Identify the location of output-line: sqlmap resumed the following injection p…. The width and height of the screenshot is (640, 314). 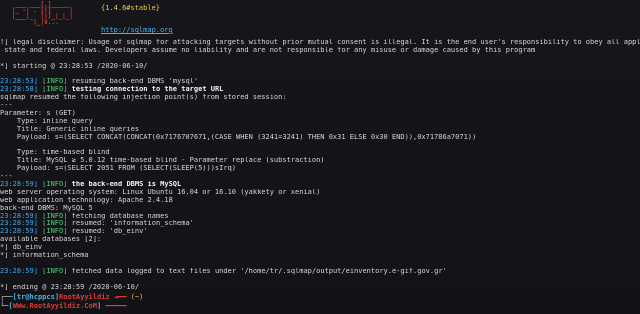
(320, 98).